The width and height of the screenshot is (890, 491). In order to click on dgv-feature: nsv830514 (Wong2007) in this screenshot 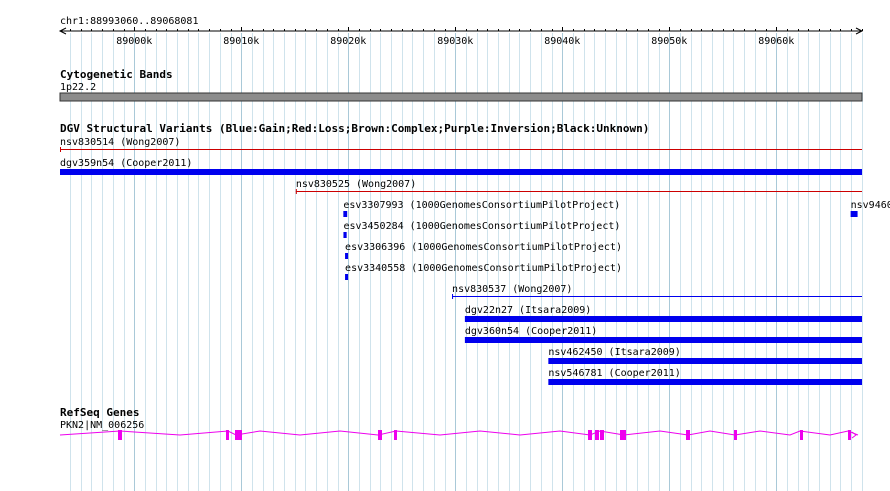, I will do `click(461, 144)`.